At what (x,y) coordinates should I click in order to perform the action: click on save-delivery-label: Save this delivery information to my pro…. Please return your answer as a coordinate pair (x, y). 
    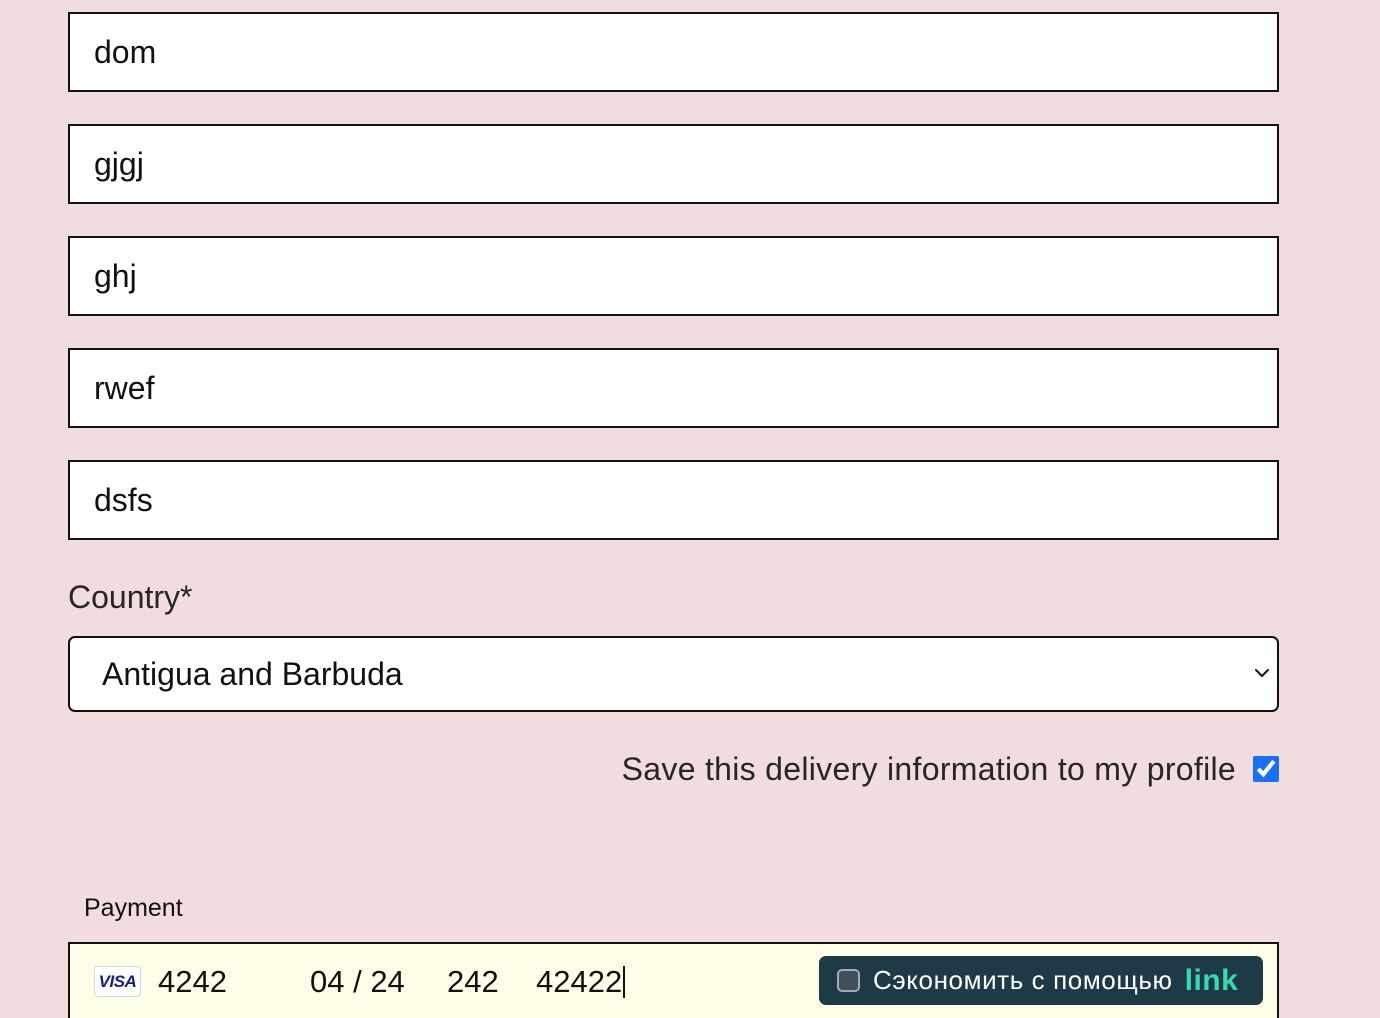
    Looking at the image, I should click on (928, 769).